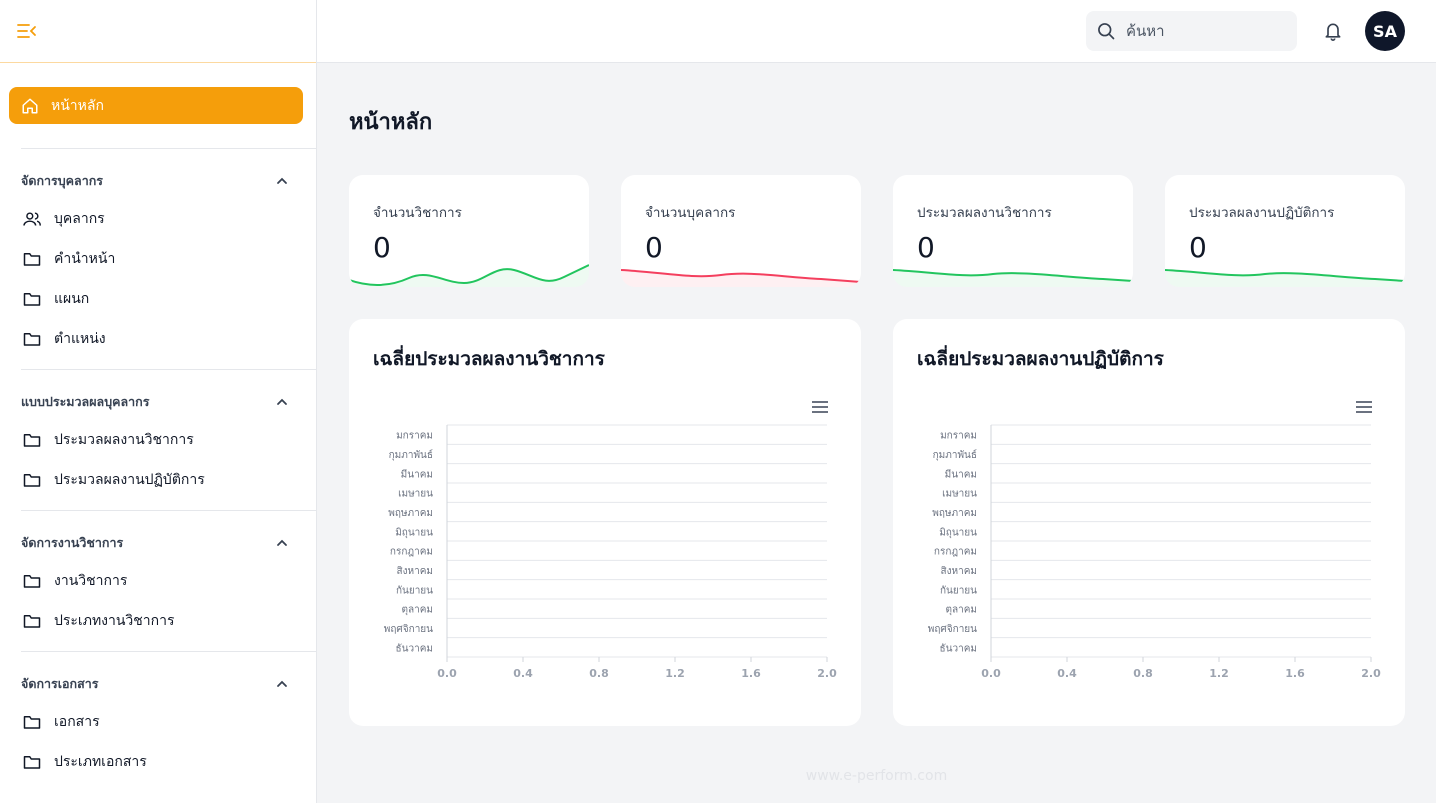  I want to click on sidebar-item: แผนก, so click(156, 299).